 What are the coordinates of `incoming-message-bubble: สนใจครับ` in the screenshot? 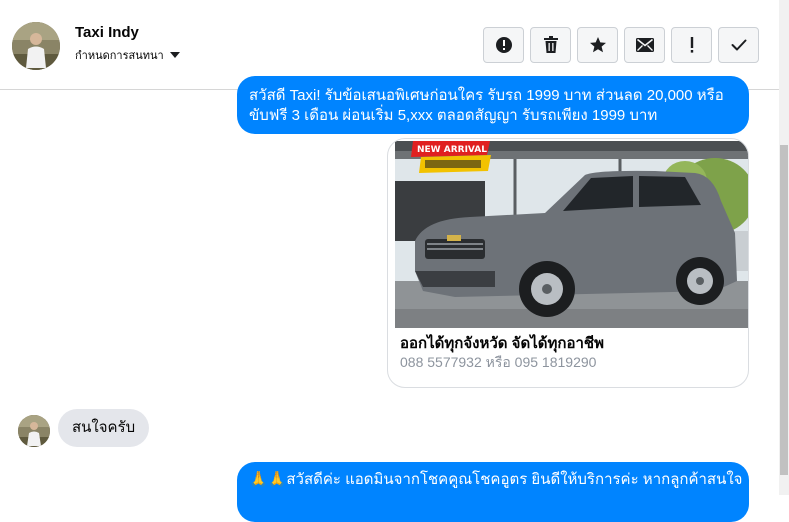 It's located at (104, 428).